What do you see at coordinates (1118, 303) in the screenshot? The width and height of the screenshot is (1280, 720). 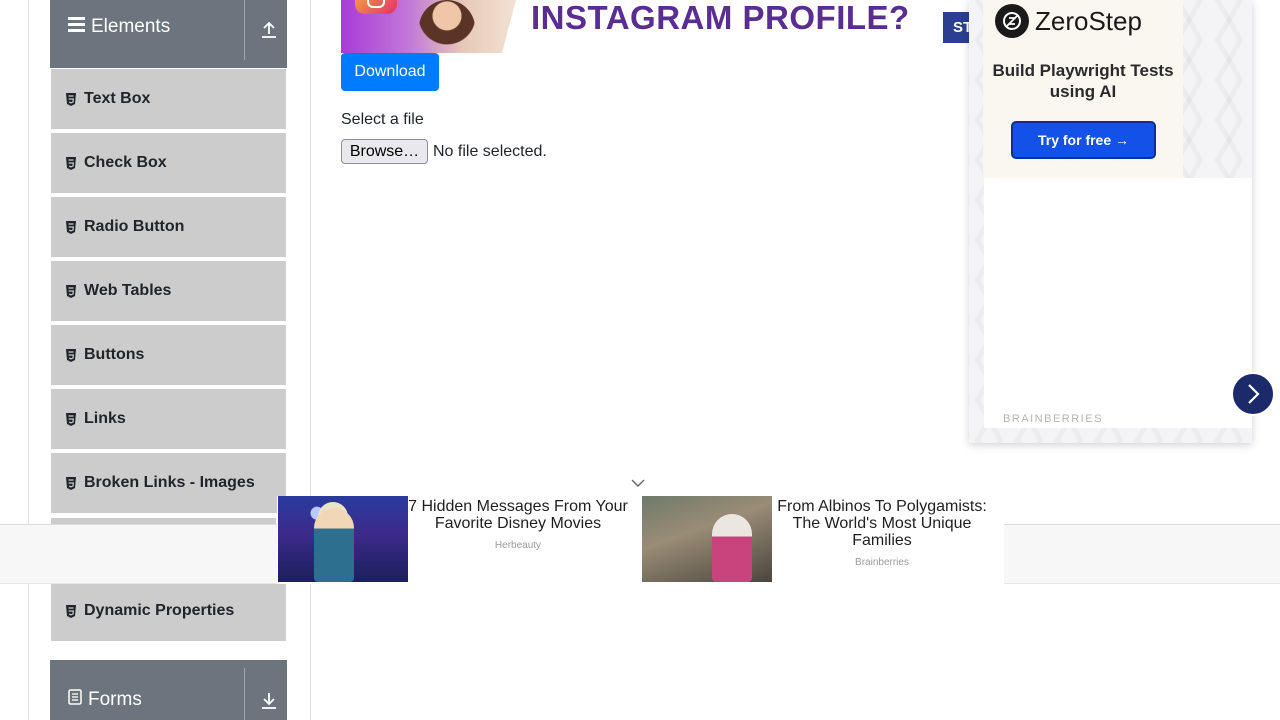 I see `ad-blank-area` at bounding box center [1118, 303].